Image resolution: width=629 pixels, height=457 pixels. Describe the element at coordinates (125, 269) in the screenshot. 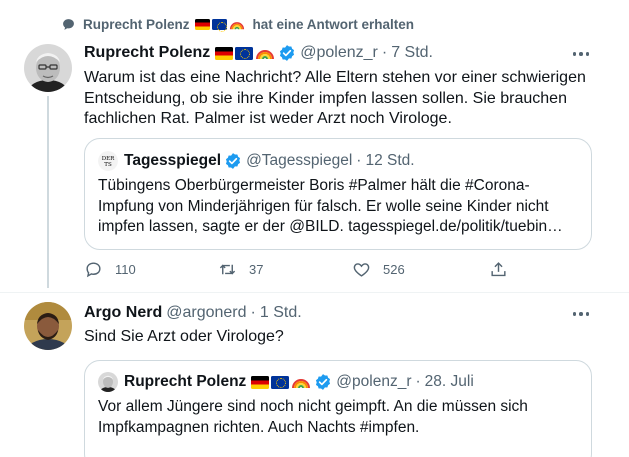

I see `reply-count: 110` at that location.